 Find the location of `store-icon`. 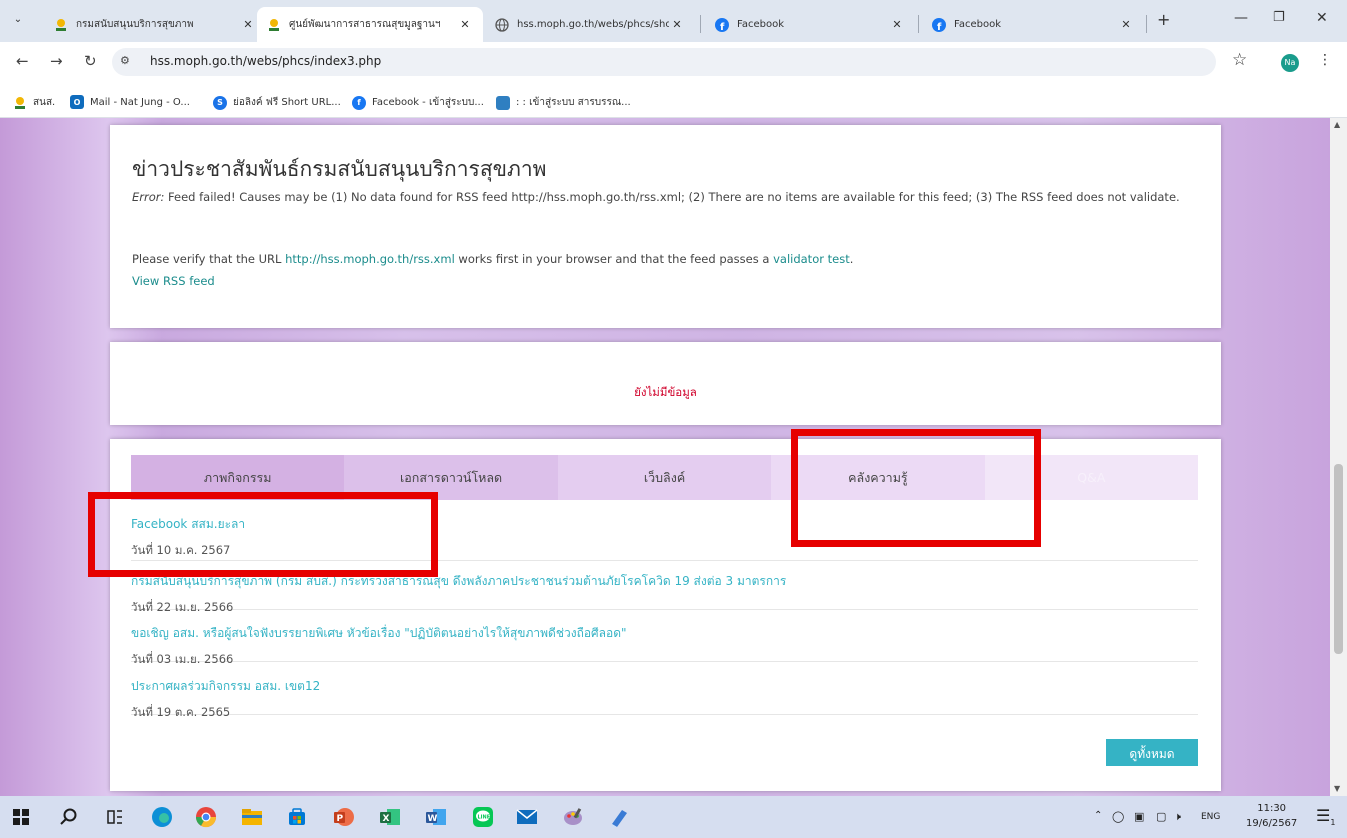

store-icon is located at coordinates (297, 817).